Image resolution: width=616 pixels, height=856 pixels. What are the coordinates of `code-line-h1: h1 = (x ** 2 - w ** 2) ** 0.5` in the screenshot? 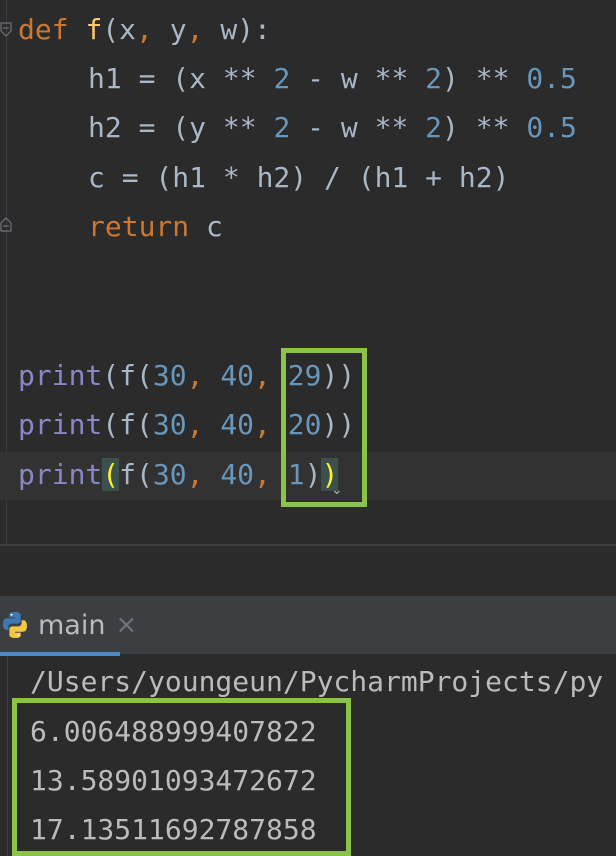 It's located at (332, 79).